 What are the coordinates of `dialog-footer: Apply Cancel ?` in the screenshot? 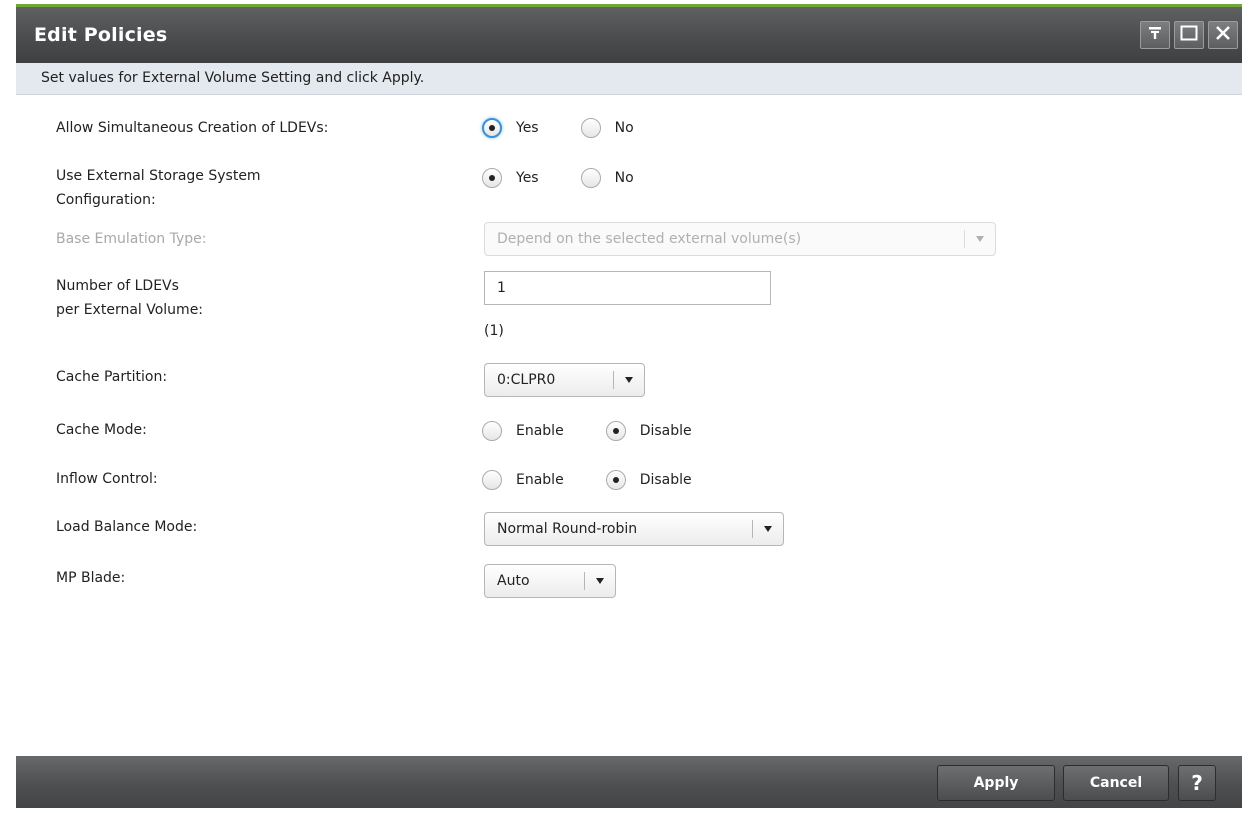 It's located at (629, 782).